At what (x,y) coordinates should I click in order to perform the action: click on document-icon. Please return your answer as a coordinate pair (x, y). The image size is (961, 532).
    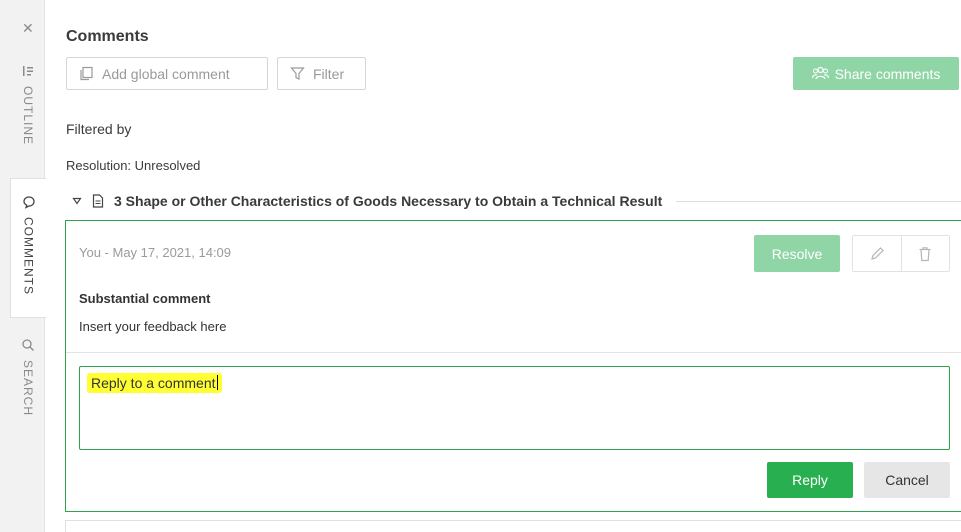
    Looking at the image, I should click on (98, 201).